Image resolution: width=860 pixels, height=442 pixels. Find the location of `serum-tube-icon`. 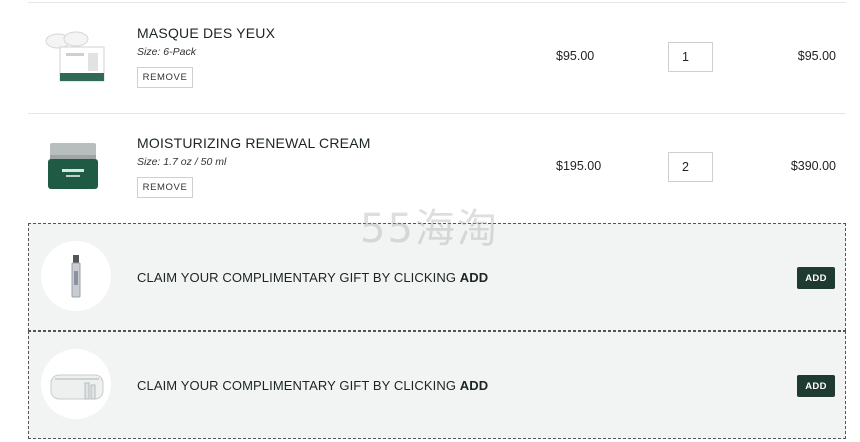

serum-tube-icon is located at coordinates (76, 276).